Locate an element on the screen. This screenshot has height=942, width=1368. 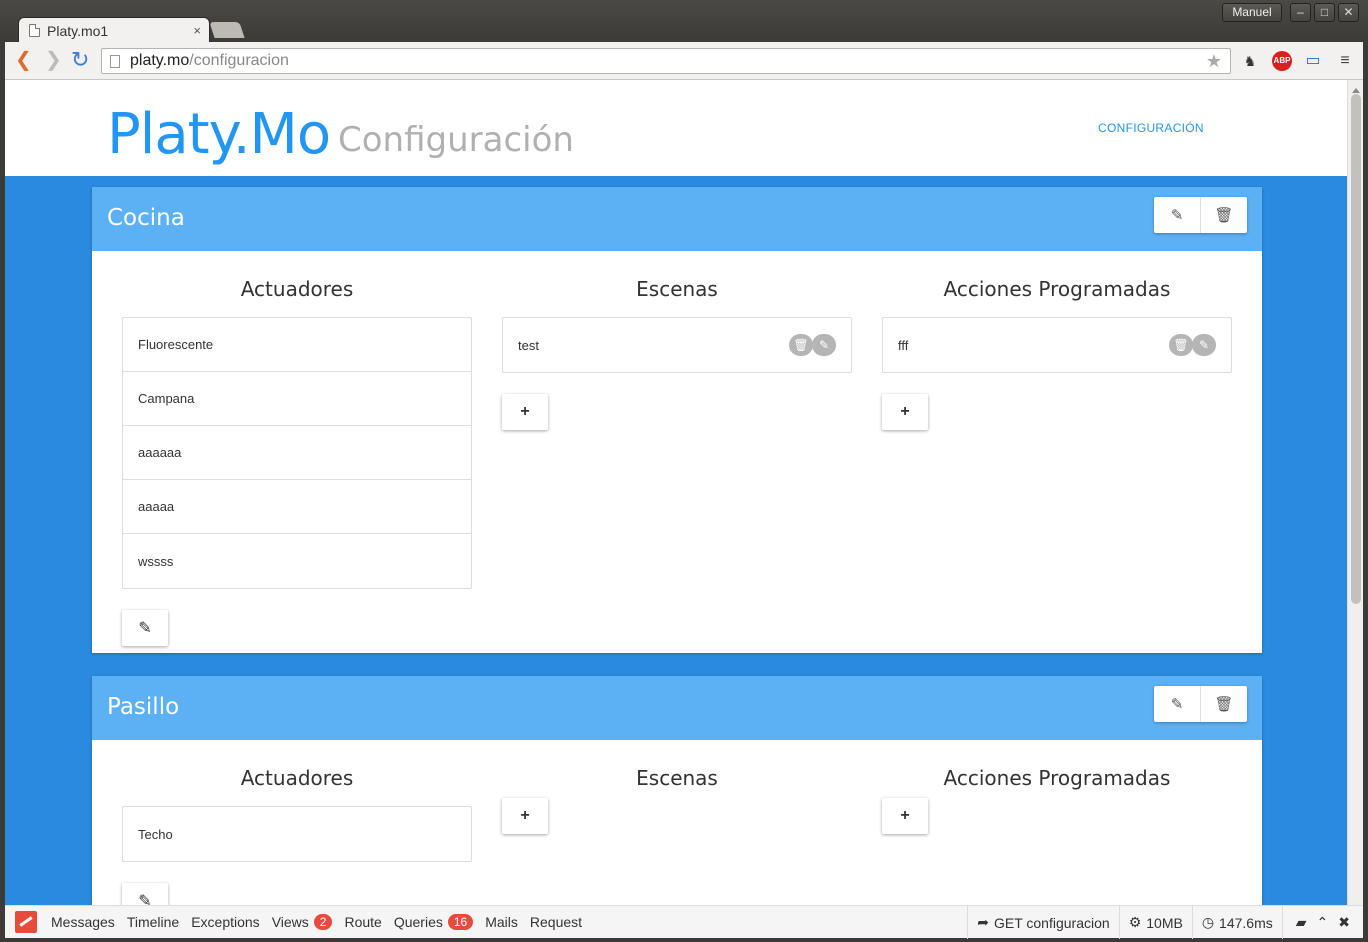
actuadores-list: Techo is located at coordinates (297, 834).